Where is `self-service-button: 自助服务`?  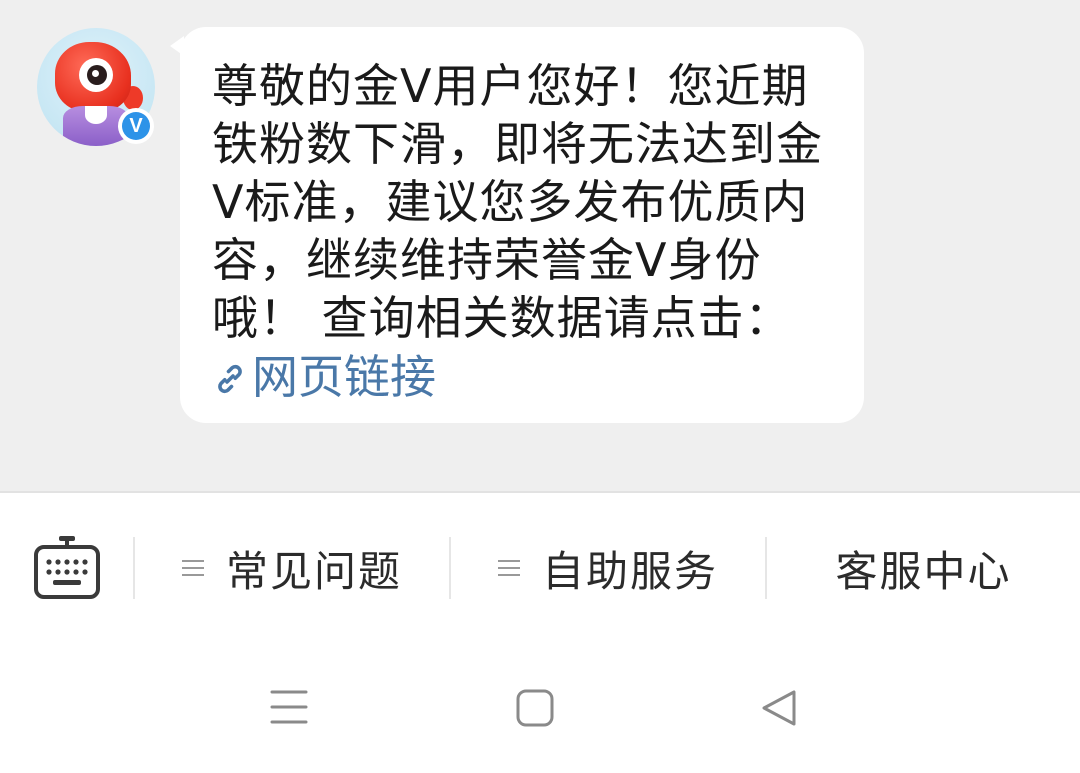
self-service-button: 自助服务 is located at coordinates (608, 568).